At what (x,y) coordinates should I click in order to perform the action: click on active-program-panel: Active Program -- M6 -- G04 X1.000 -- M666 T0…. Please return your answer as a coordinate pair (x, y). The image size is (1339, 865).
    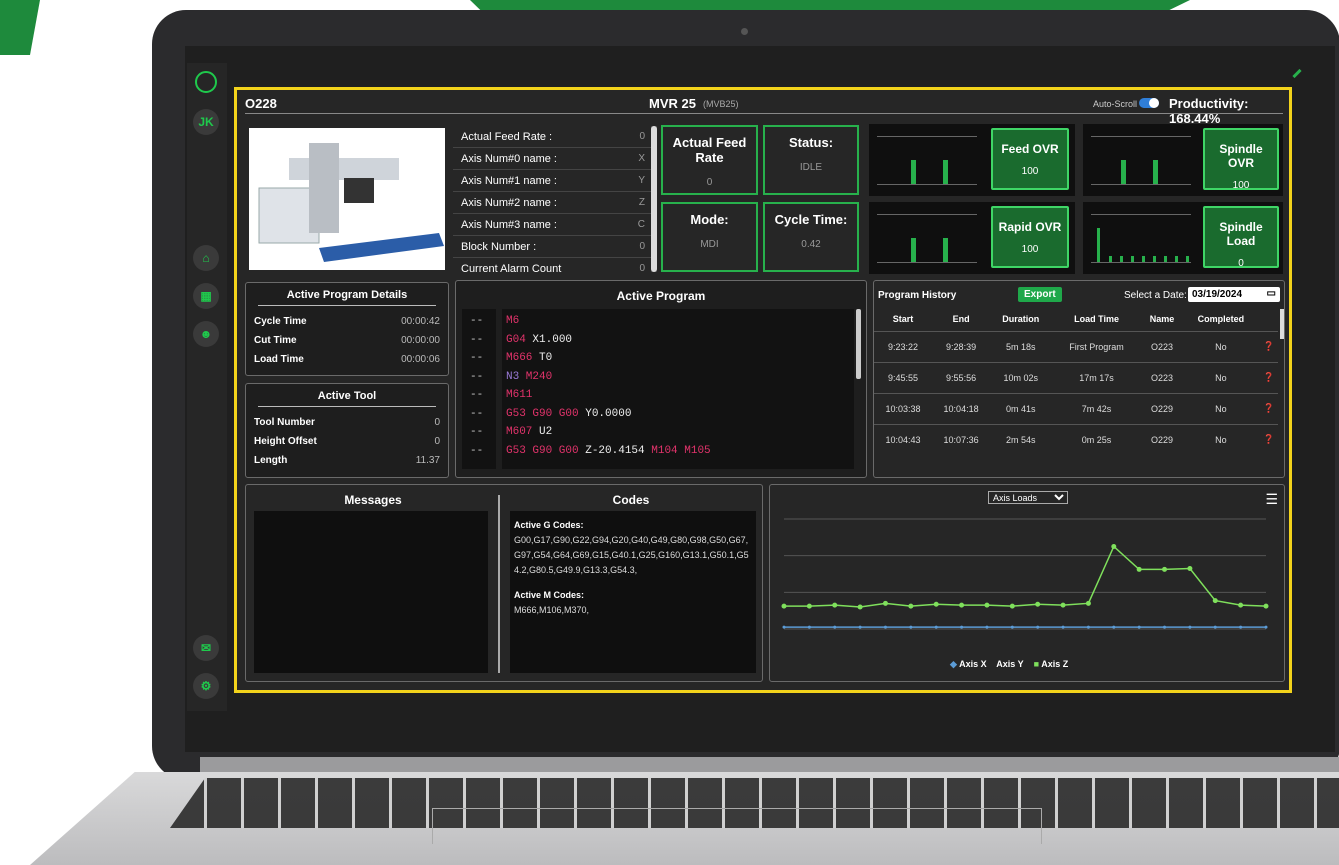
    Looking at the image, I should click on (661, 379).